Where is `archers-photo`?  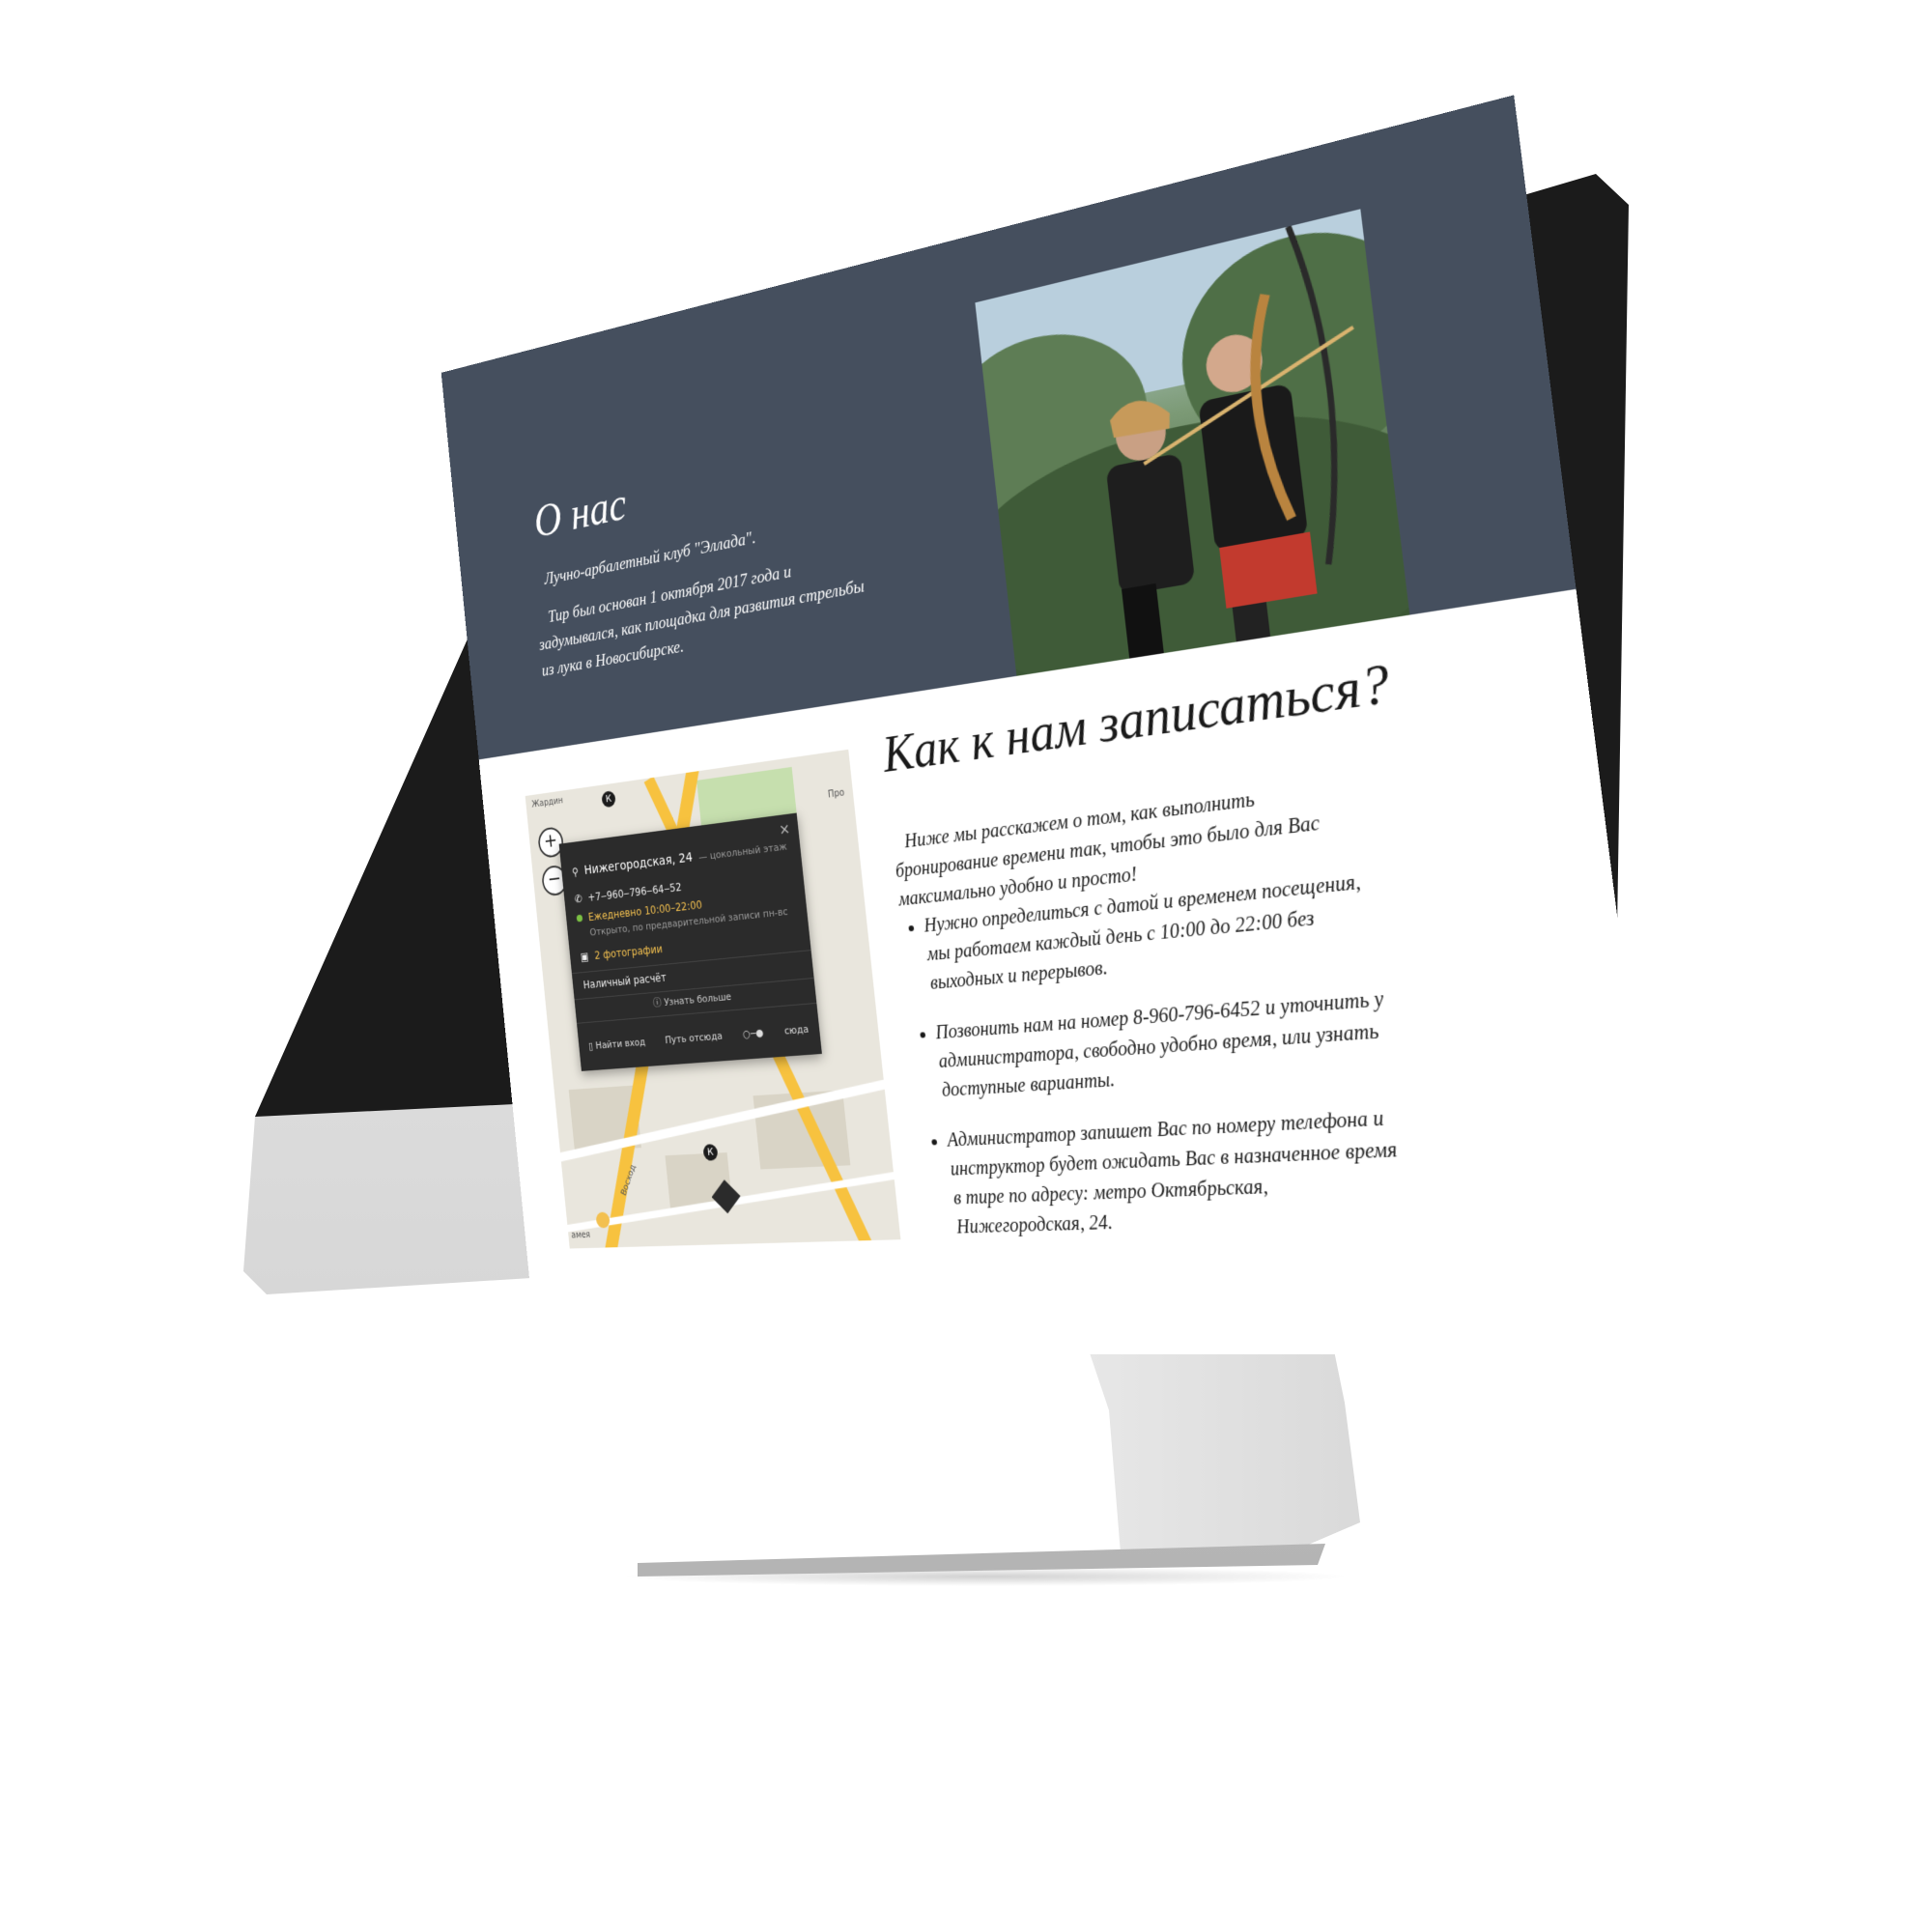 archers-photo is located at coordinates (1192, 442).